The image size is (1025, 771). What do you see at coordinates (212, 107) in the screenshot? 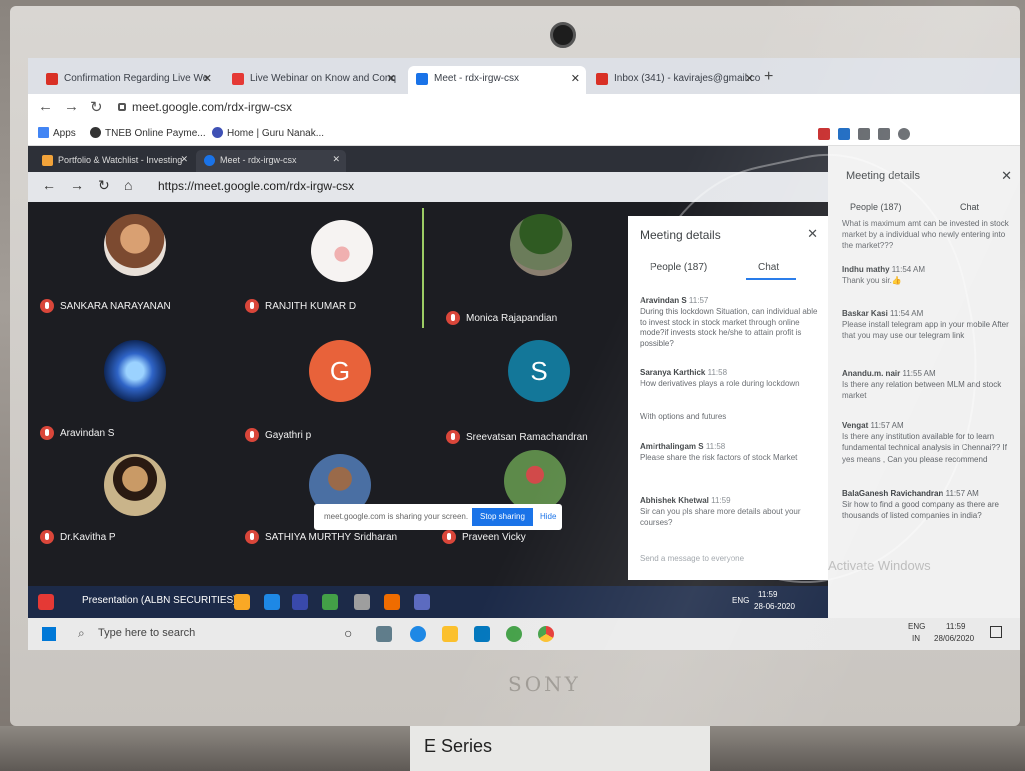
I see `outer-url-text: meet.google.com/rdx-irgw-csx` at bounding box center [212, 107].